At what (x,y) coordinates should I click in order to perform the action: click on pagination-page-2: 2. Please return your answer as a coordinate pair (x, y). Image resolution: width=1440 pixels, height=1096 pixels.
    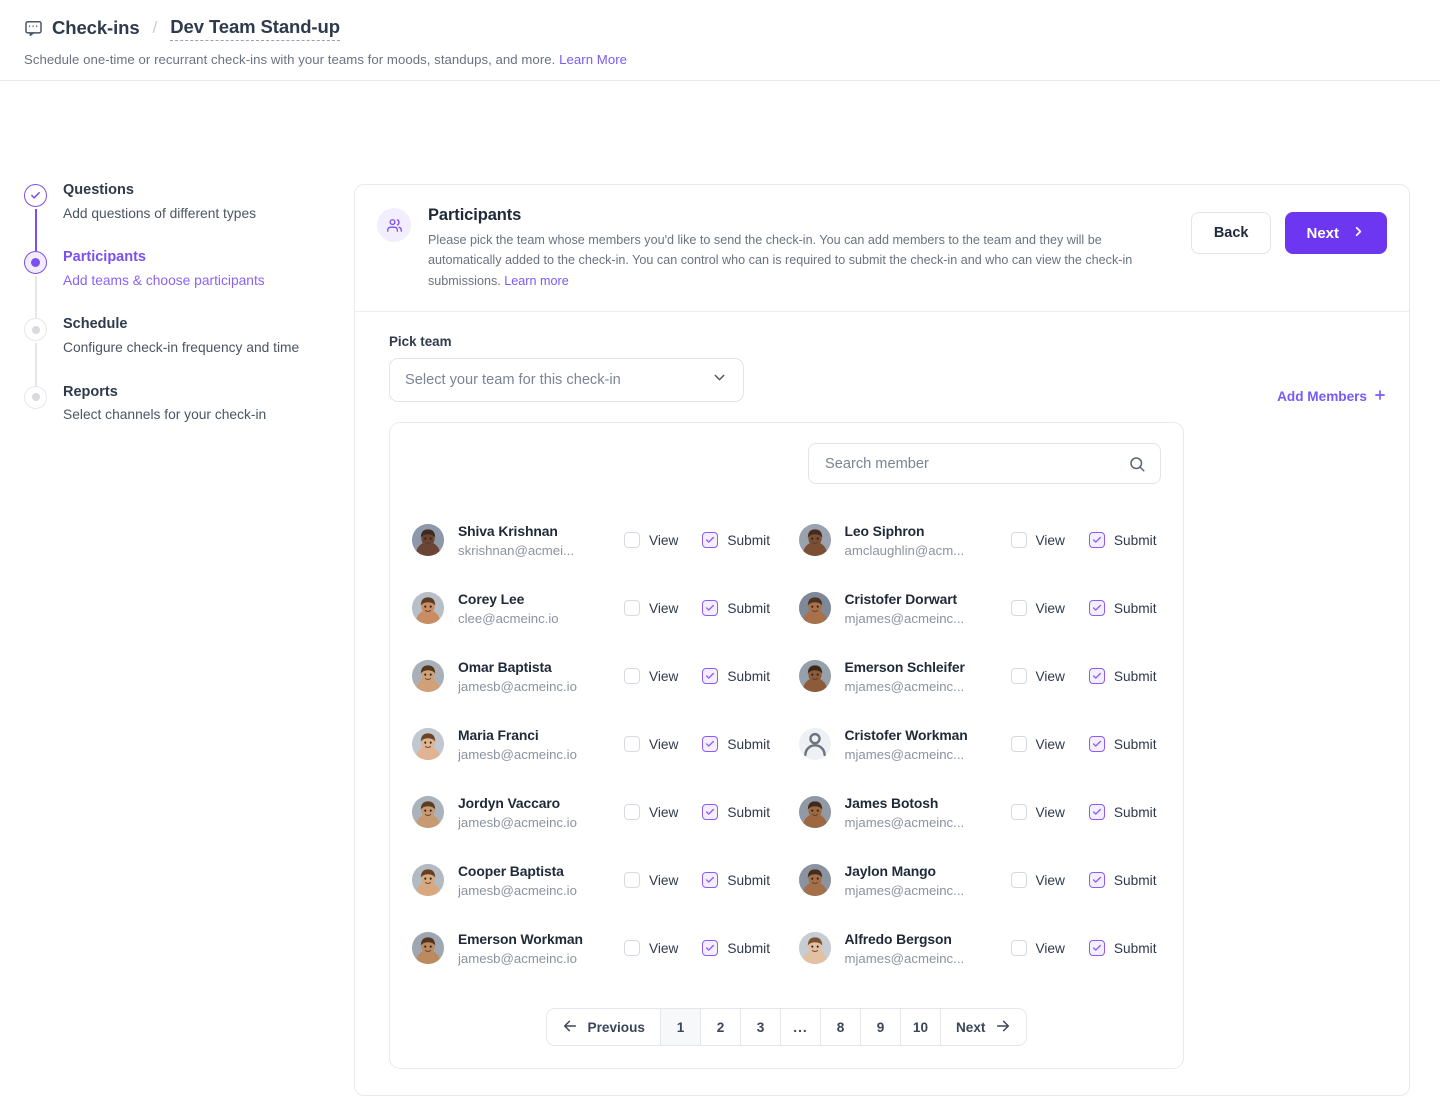
    Looking at the image, I should click on (720, 1027).